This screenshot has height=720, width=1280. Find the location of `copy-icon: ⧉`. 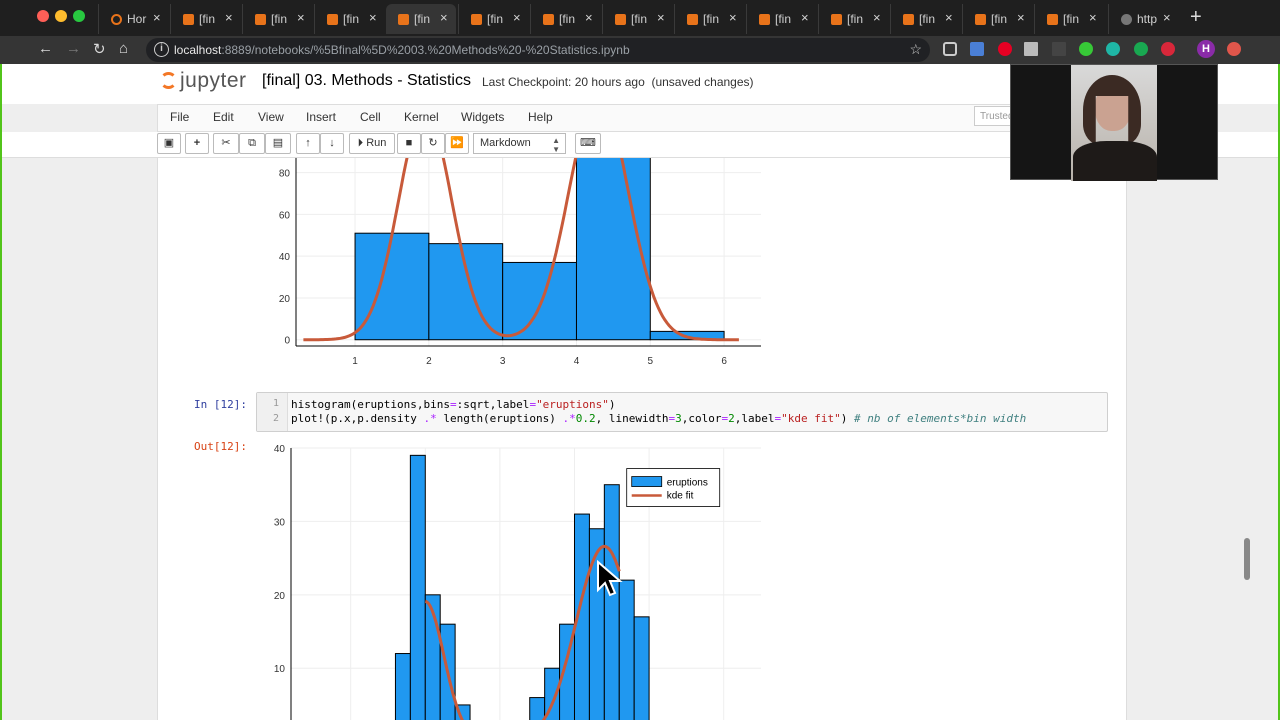

copy-icon: ⧉ is located at coordinates (252, 143).